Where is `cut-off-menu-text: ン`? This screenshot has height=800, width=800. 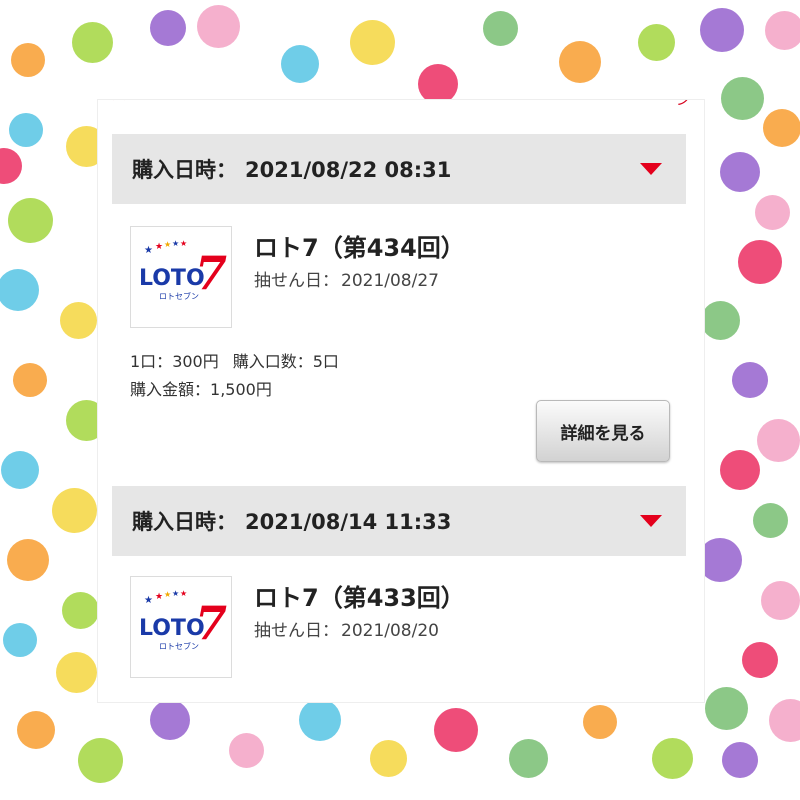
cut-off-menu-text: ン is located at coordinates (683, 104).